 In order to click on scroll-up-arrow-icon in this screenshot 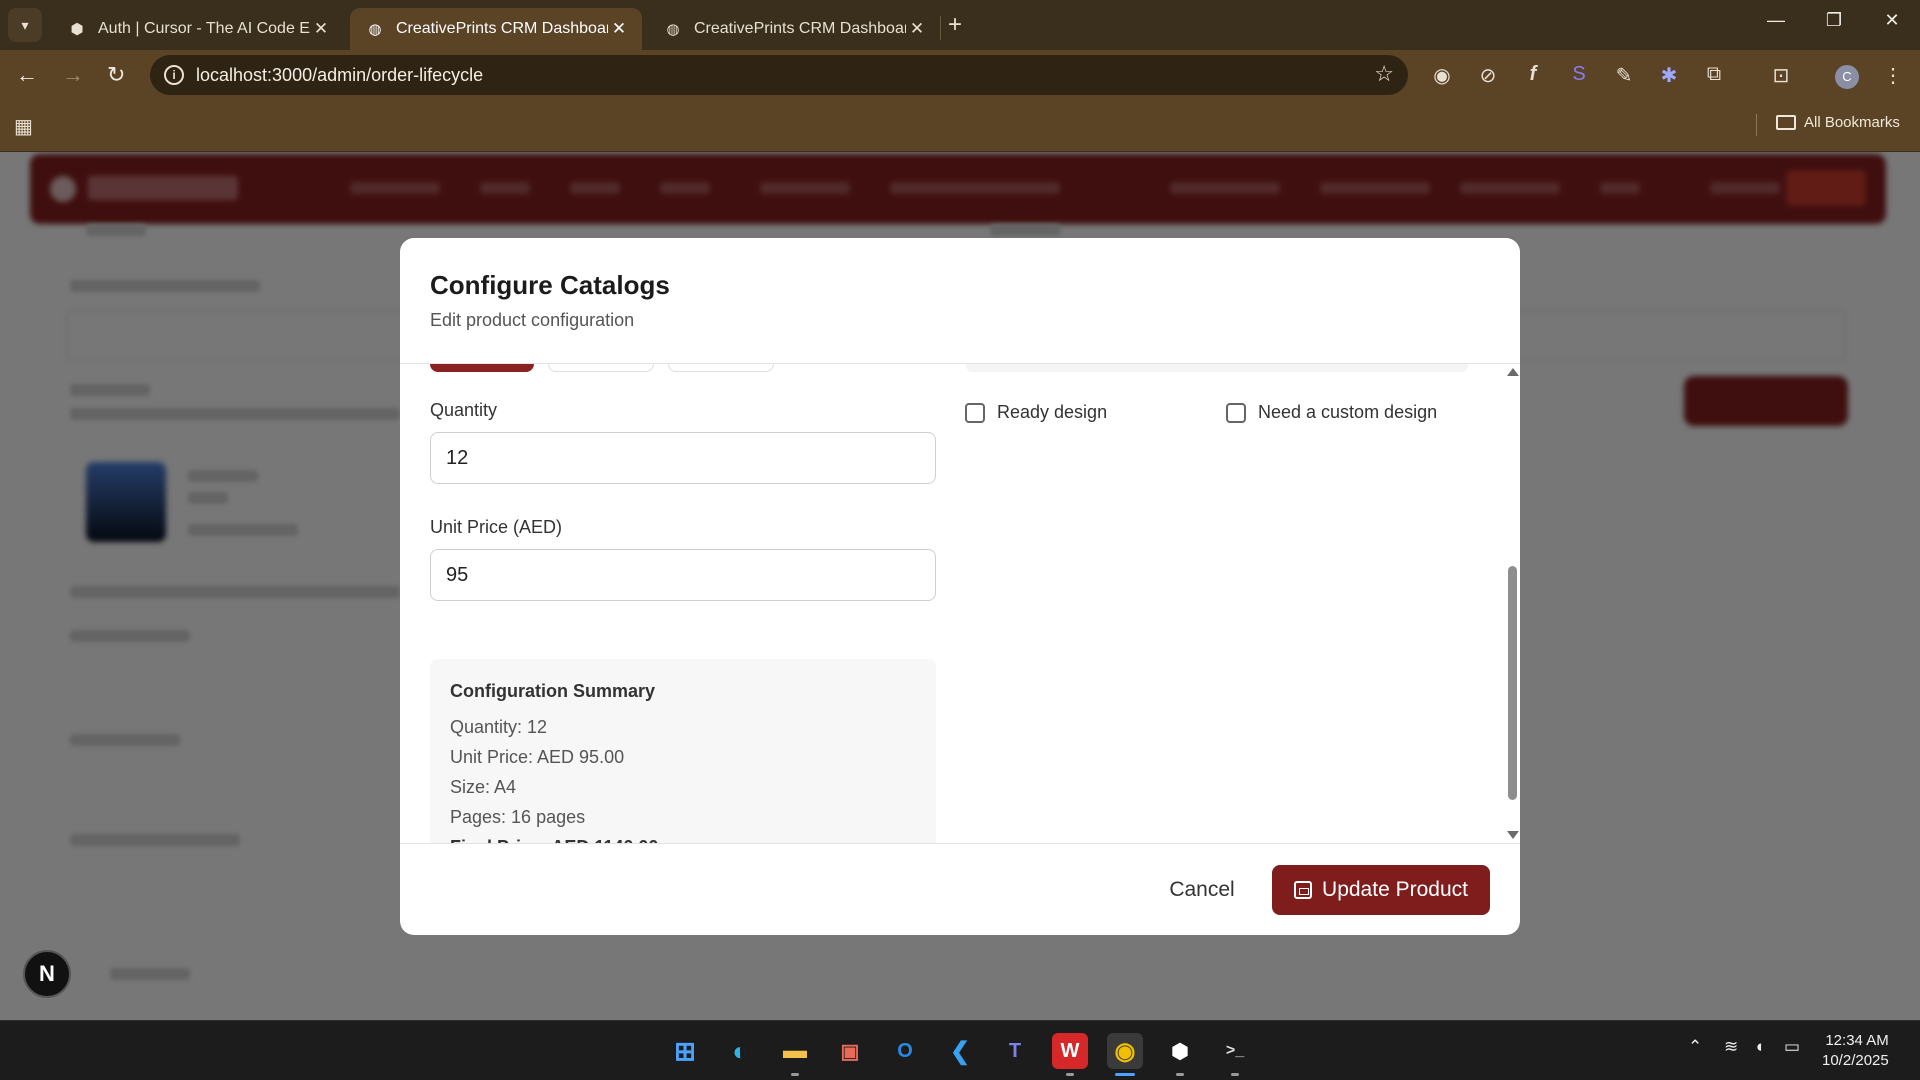, I will do `click(1513, 372)`.